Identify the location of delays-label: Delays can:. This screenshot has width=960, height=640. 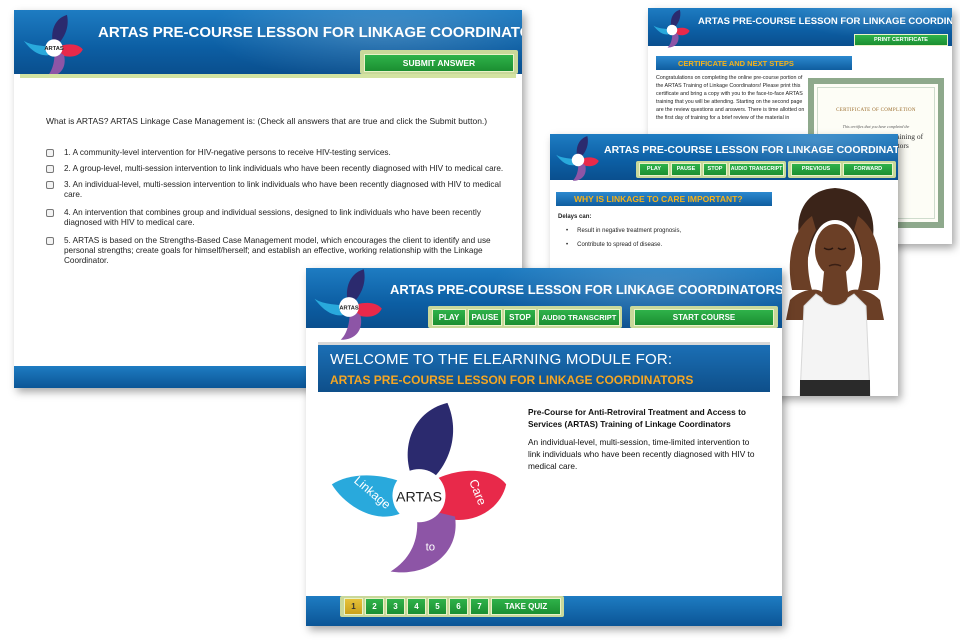
(575, 217).